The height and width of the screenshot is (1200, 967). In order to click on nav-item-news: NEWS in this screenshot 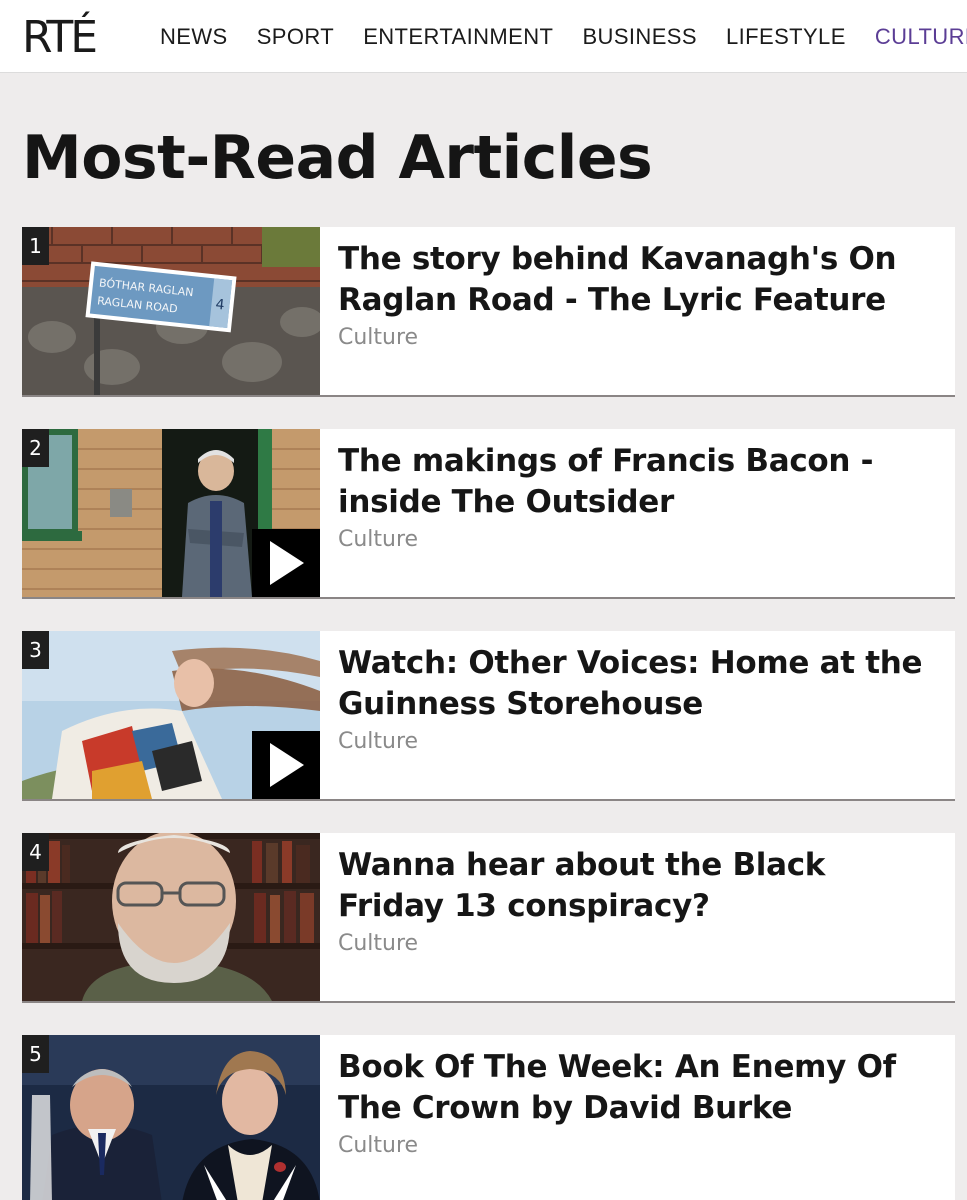, I will do `click(194, 36)`.